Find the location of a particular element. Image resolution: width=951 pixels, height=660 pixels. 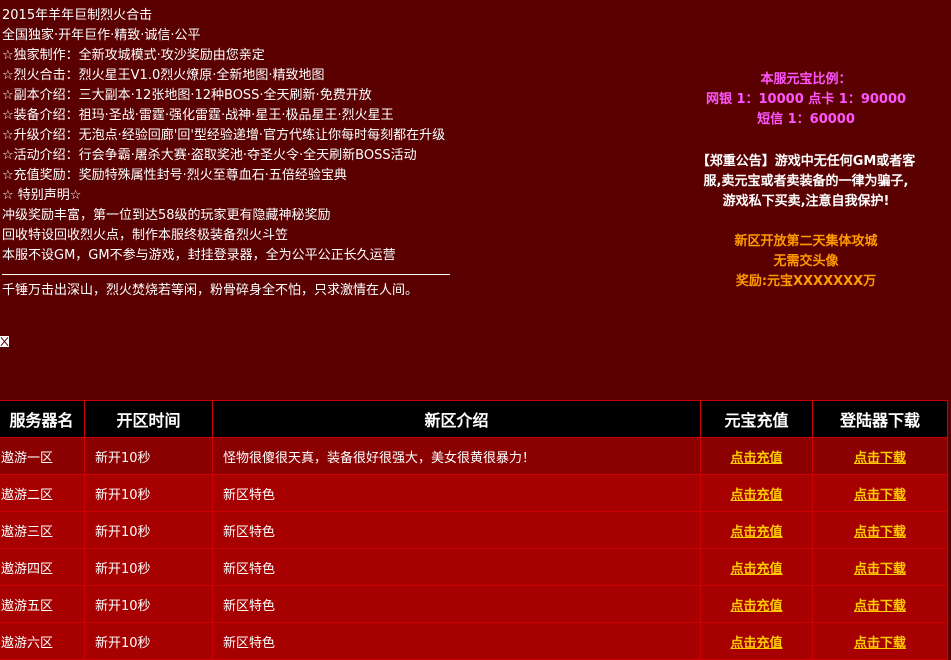

intro-line: 回收特设回收烈火点，制作本服终极装备烈火斗笠 is located at coordinates (145, 235).